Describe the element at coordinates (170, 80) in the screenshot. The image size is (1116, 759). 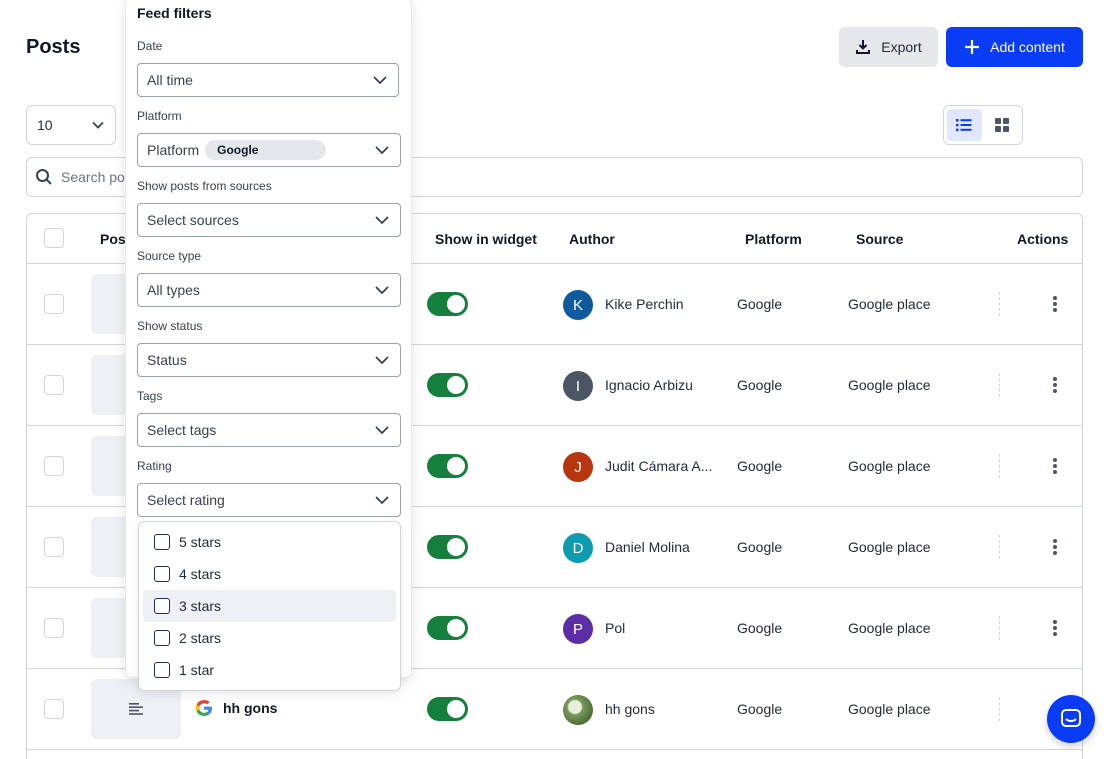
I see `date-filter-value: All time` at that location.